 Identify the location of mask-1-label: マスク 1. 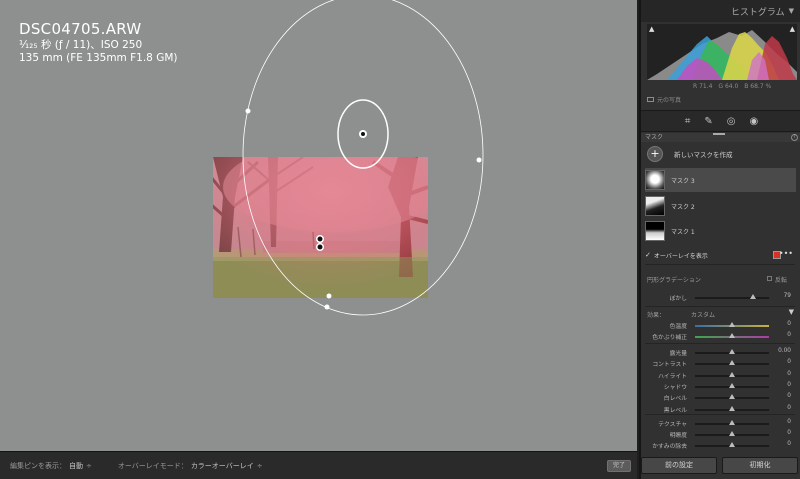
(683, 232).